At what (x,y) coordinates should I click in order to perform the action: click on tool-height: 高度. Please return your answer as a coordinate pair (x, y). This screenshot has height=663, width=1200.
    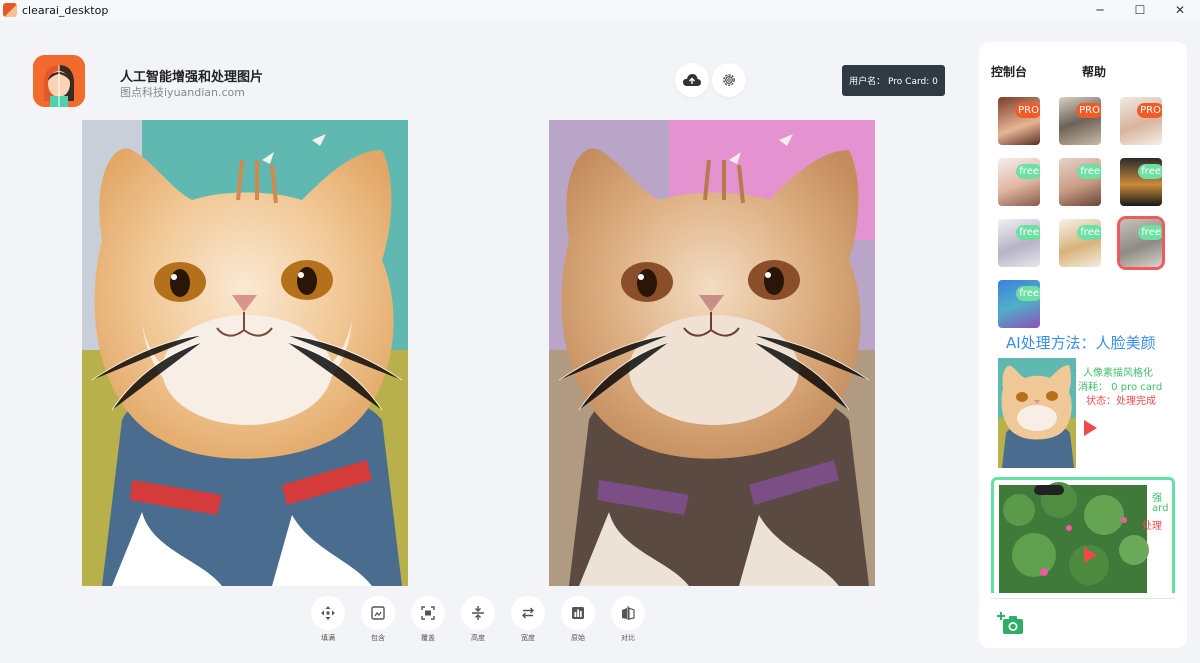
    Looking at the image, I should click on (478, 619).